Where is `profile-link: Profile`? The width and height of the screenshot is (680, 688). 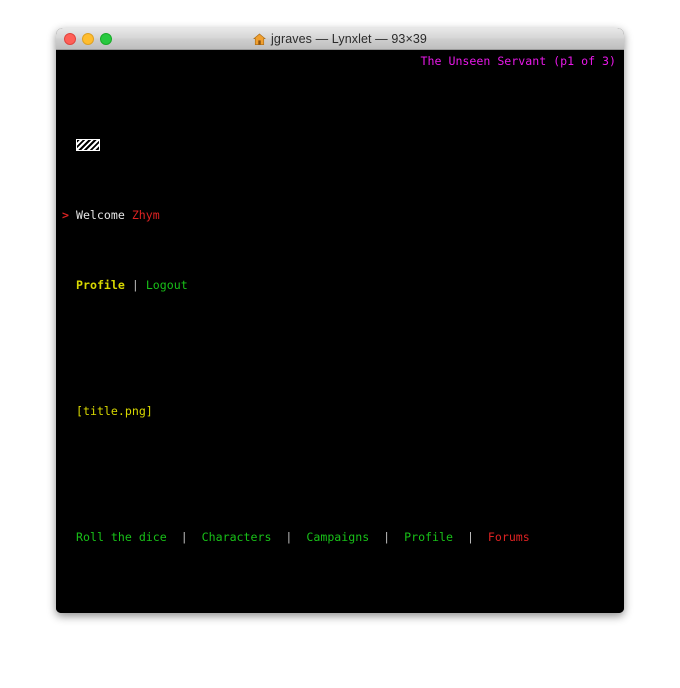
profile-link: Profile is located at coordinates (100, 285).